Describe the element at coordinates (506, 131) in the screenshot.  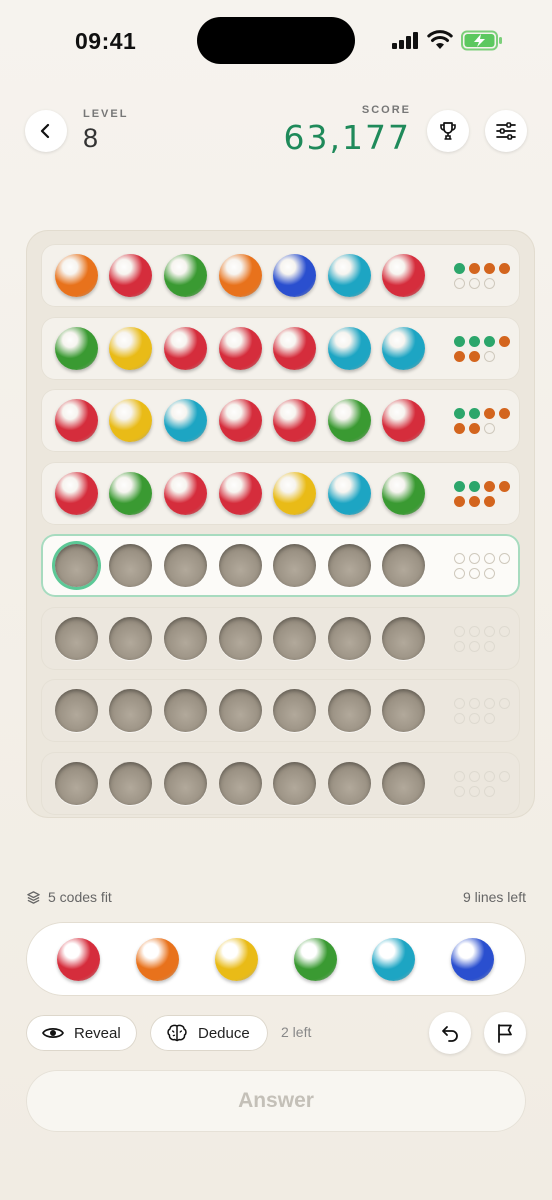
I see `settings-button` at that location.